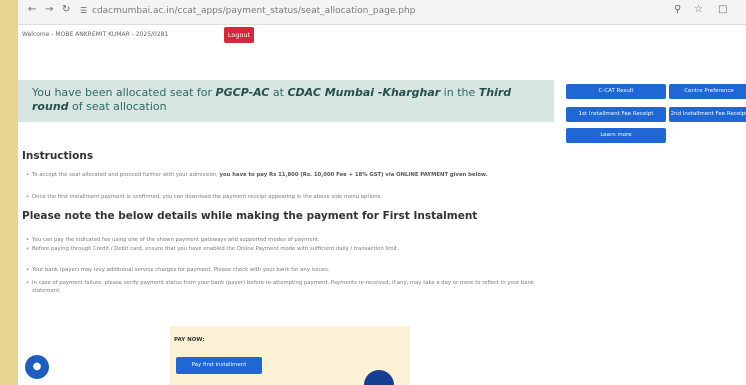 This screenshot has width=746, height=385. What do you see at coordinates (364, 92) in the screenshot?
I see `centre-name: CDAC Mumbai -Kharghar` at bounding box center [364, 92].